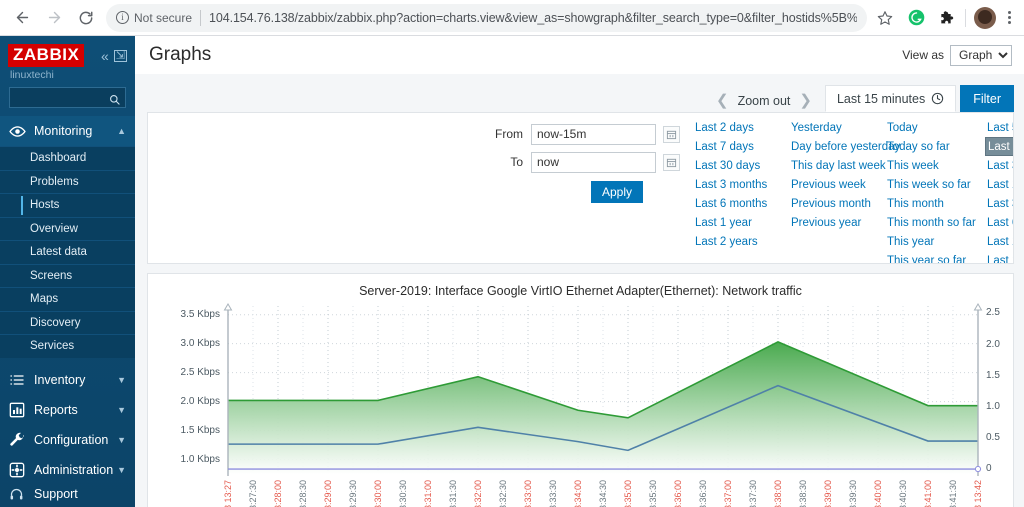 The image size is (1024, 507). What do you see at coordinates (67, 299) in the screenshot?
I see `sidebar-item-maps: Maps` at bounding box center [67, 299].